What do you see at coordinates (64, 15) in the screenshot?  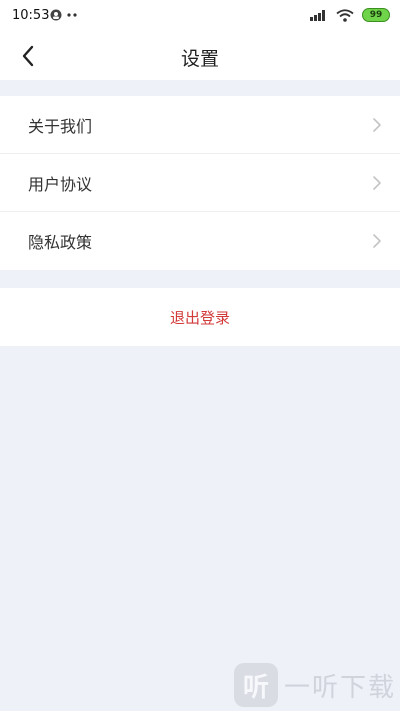 I see `status-left-icons` at bounding box center [64, 15].